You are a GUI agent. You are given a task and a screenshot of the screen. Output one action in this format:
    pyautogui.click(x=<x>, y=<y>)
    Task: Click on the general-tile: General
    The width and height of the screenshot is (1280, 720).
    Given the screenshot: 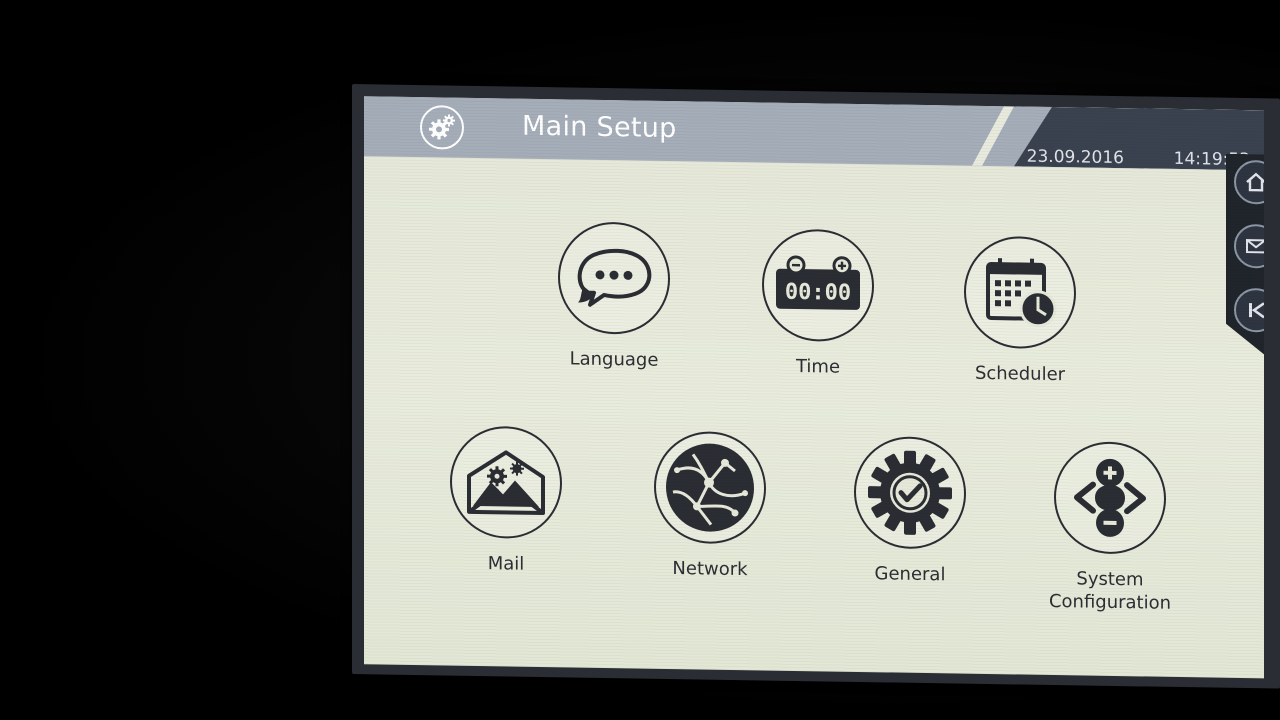 What is the action you would take?
    pyautogui.click(x=910, y=511)
    